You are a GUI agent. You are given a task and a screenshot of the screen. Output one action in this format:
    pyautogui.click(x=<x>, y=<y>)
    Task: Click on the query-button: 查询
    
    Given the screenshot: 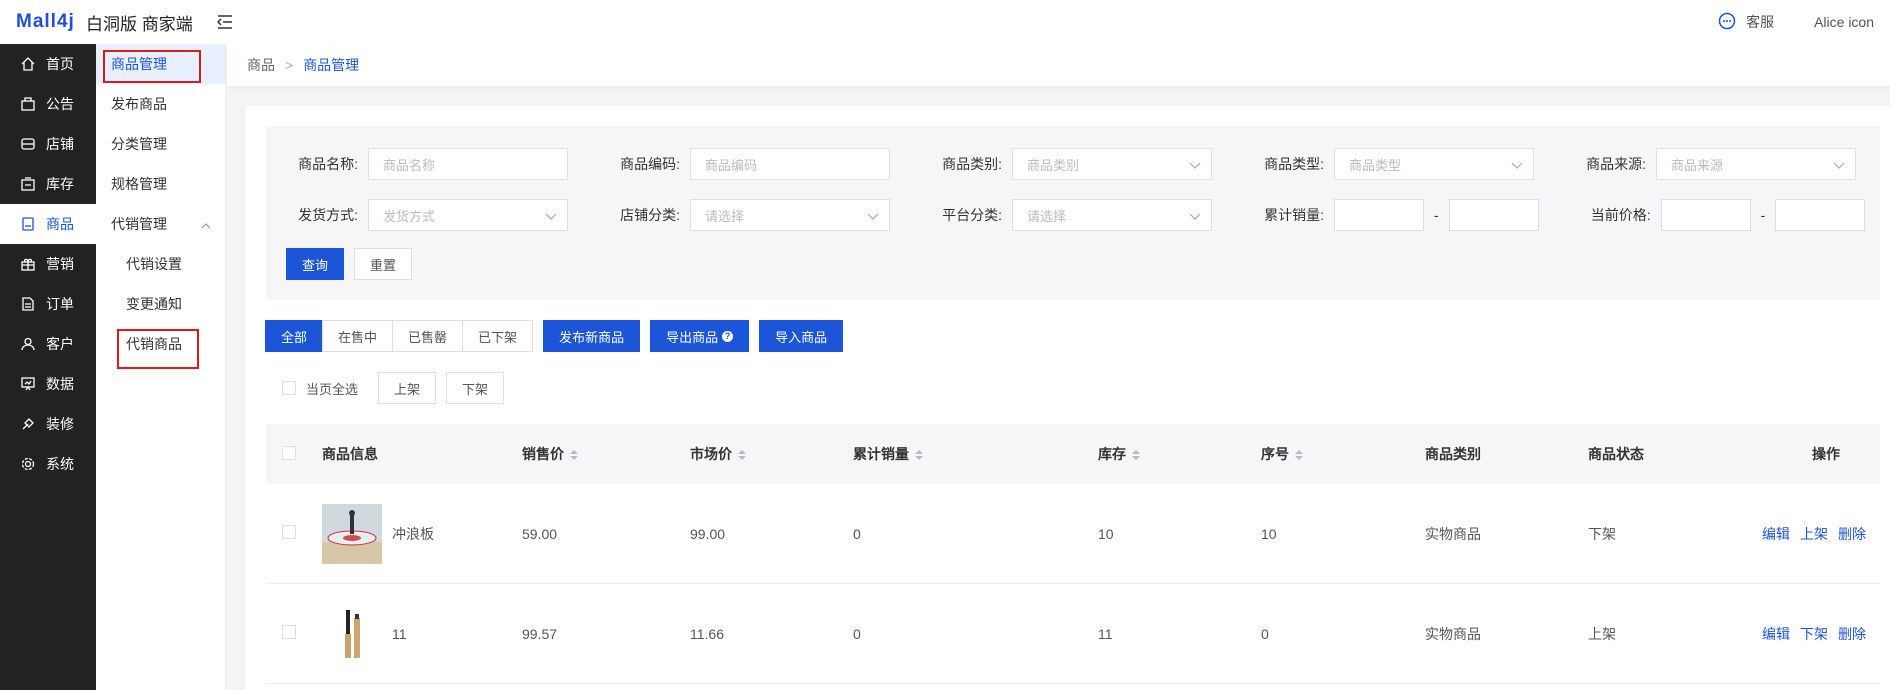 What is the action you would take?
    pyautogui.click(x=315, y=264)
    